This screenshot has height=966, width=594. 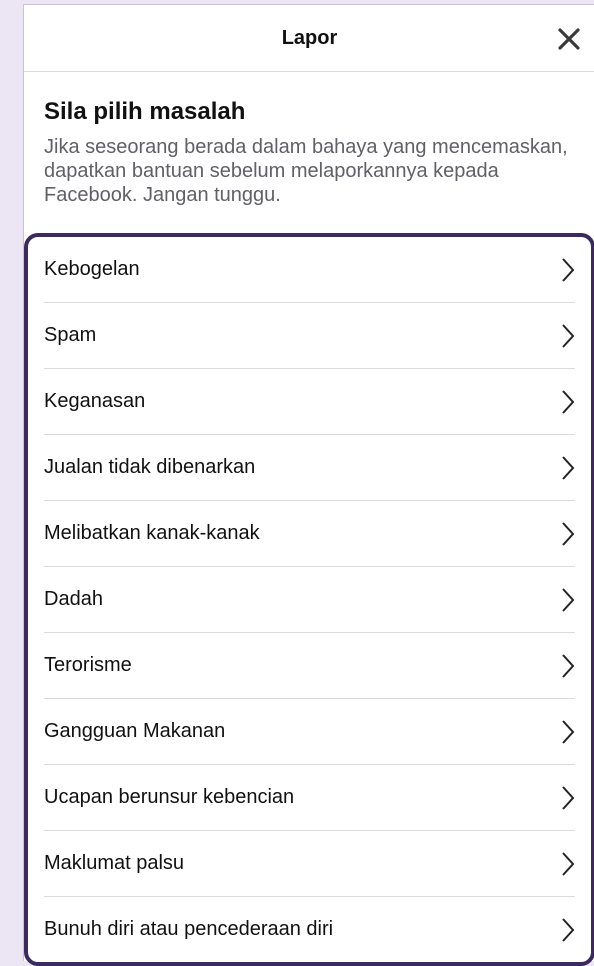 What do you see at coordinates (150, 467) in the screenshot?
I see `problem-label: Jualan tidak dibenarkan` at bounding box center [150, 467].